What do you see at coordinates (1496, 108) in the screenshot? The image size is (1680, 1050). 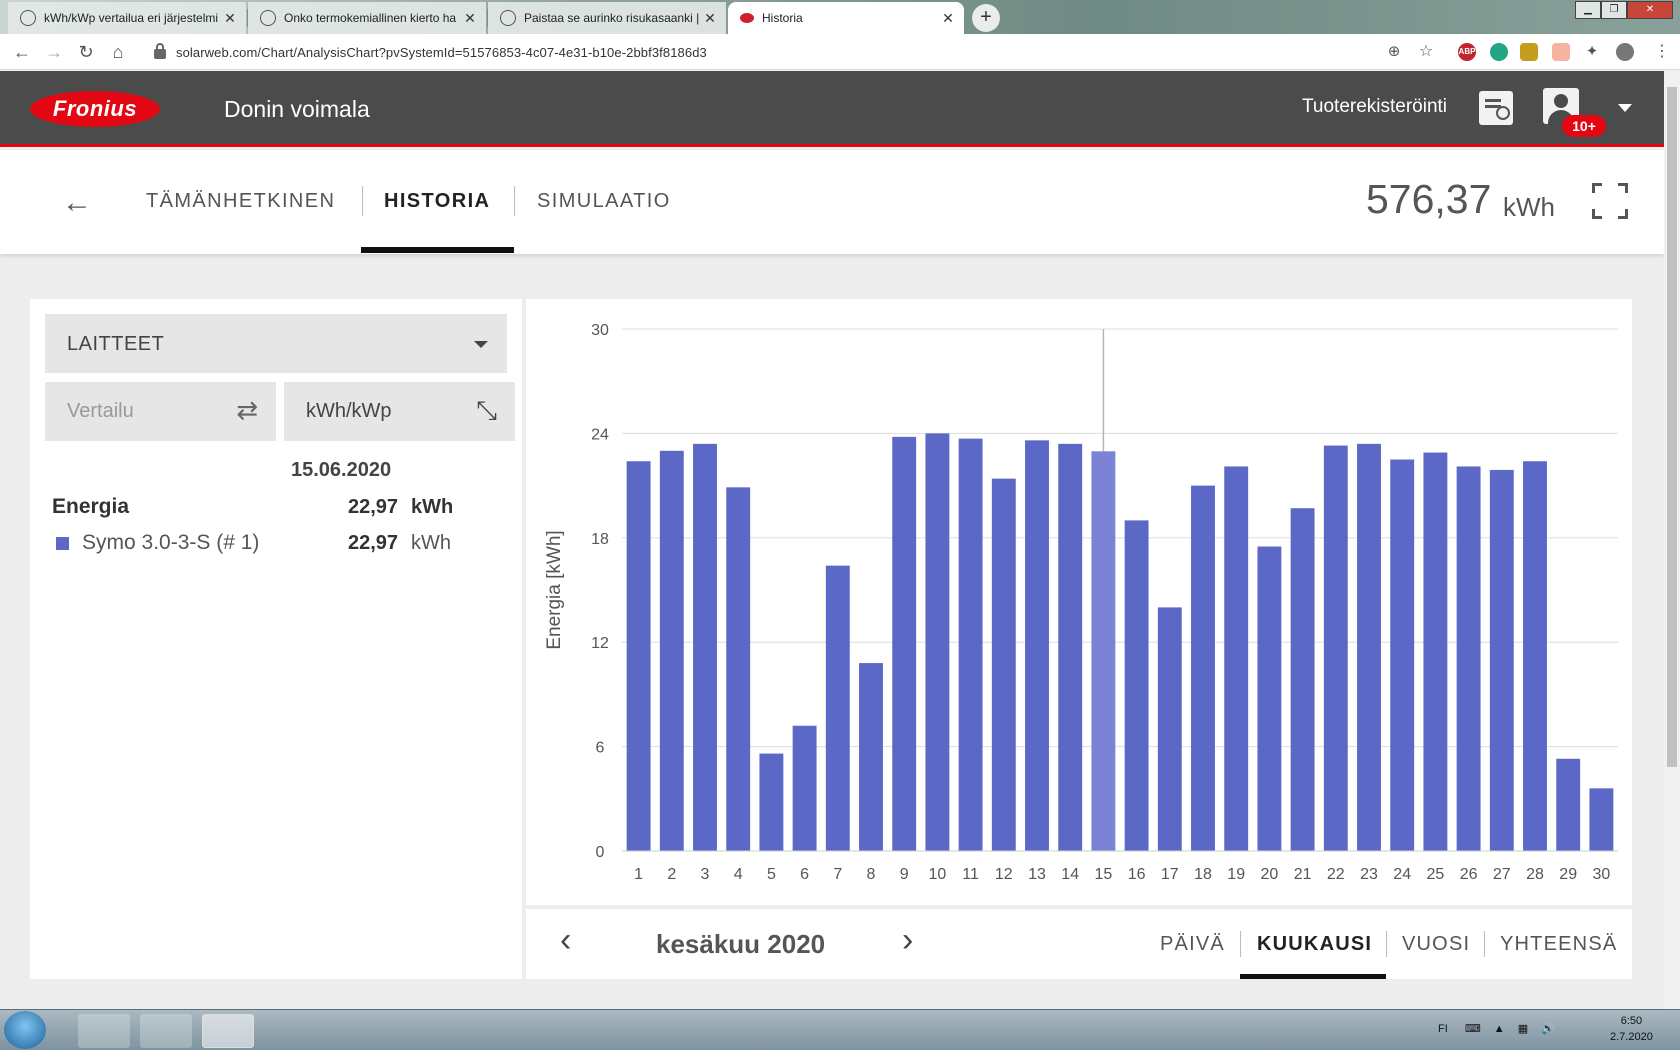 I see `certificate-icon` at bounding box center [1496, 108].